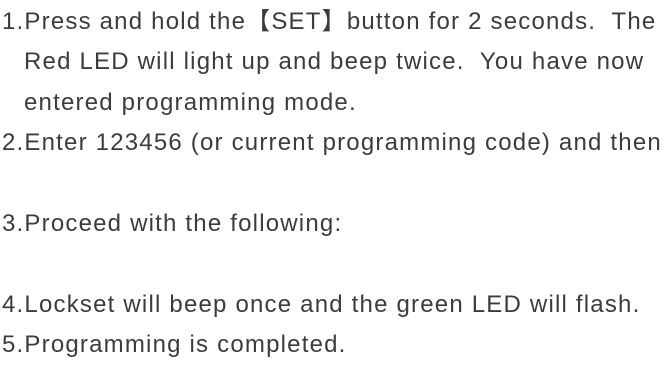 The width and height of the screenshot is (670, 367). Describe the element at coordinates (172, 223) in the screenshot. I see `step-3-line-1: 3.Proceed with the following:` at that location.